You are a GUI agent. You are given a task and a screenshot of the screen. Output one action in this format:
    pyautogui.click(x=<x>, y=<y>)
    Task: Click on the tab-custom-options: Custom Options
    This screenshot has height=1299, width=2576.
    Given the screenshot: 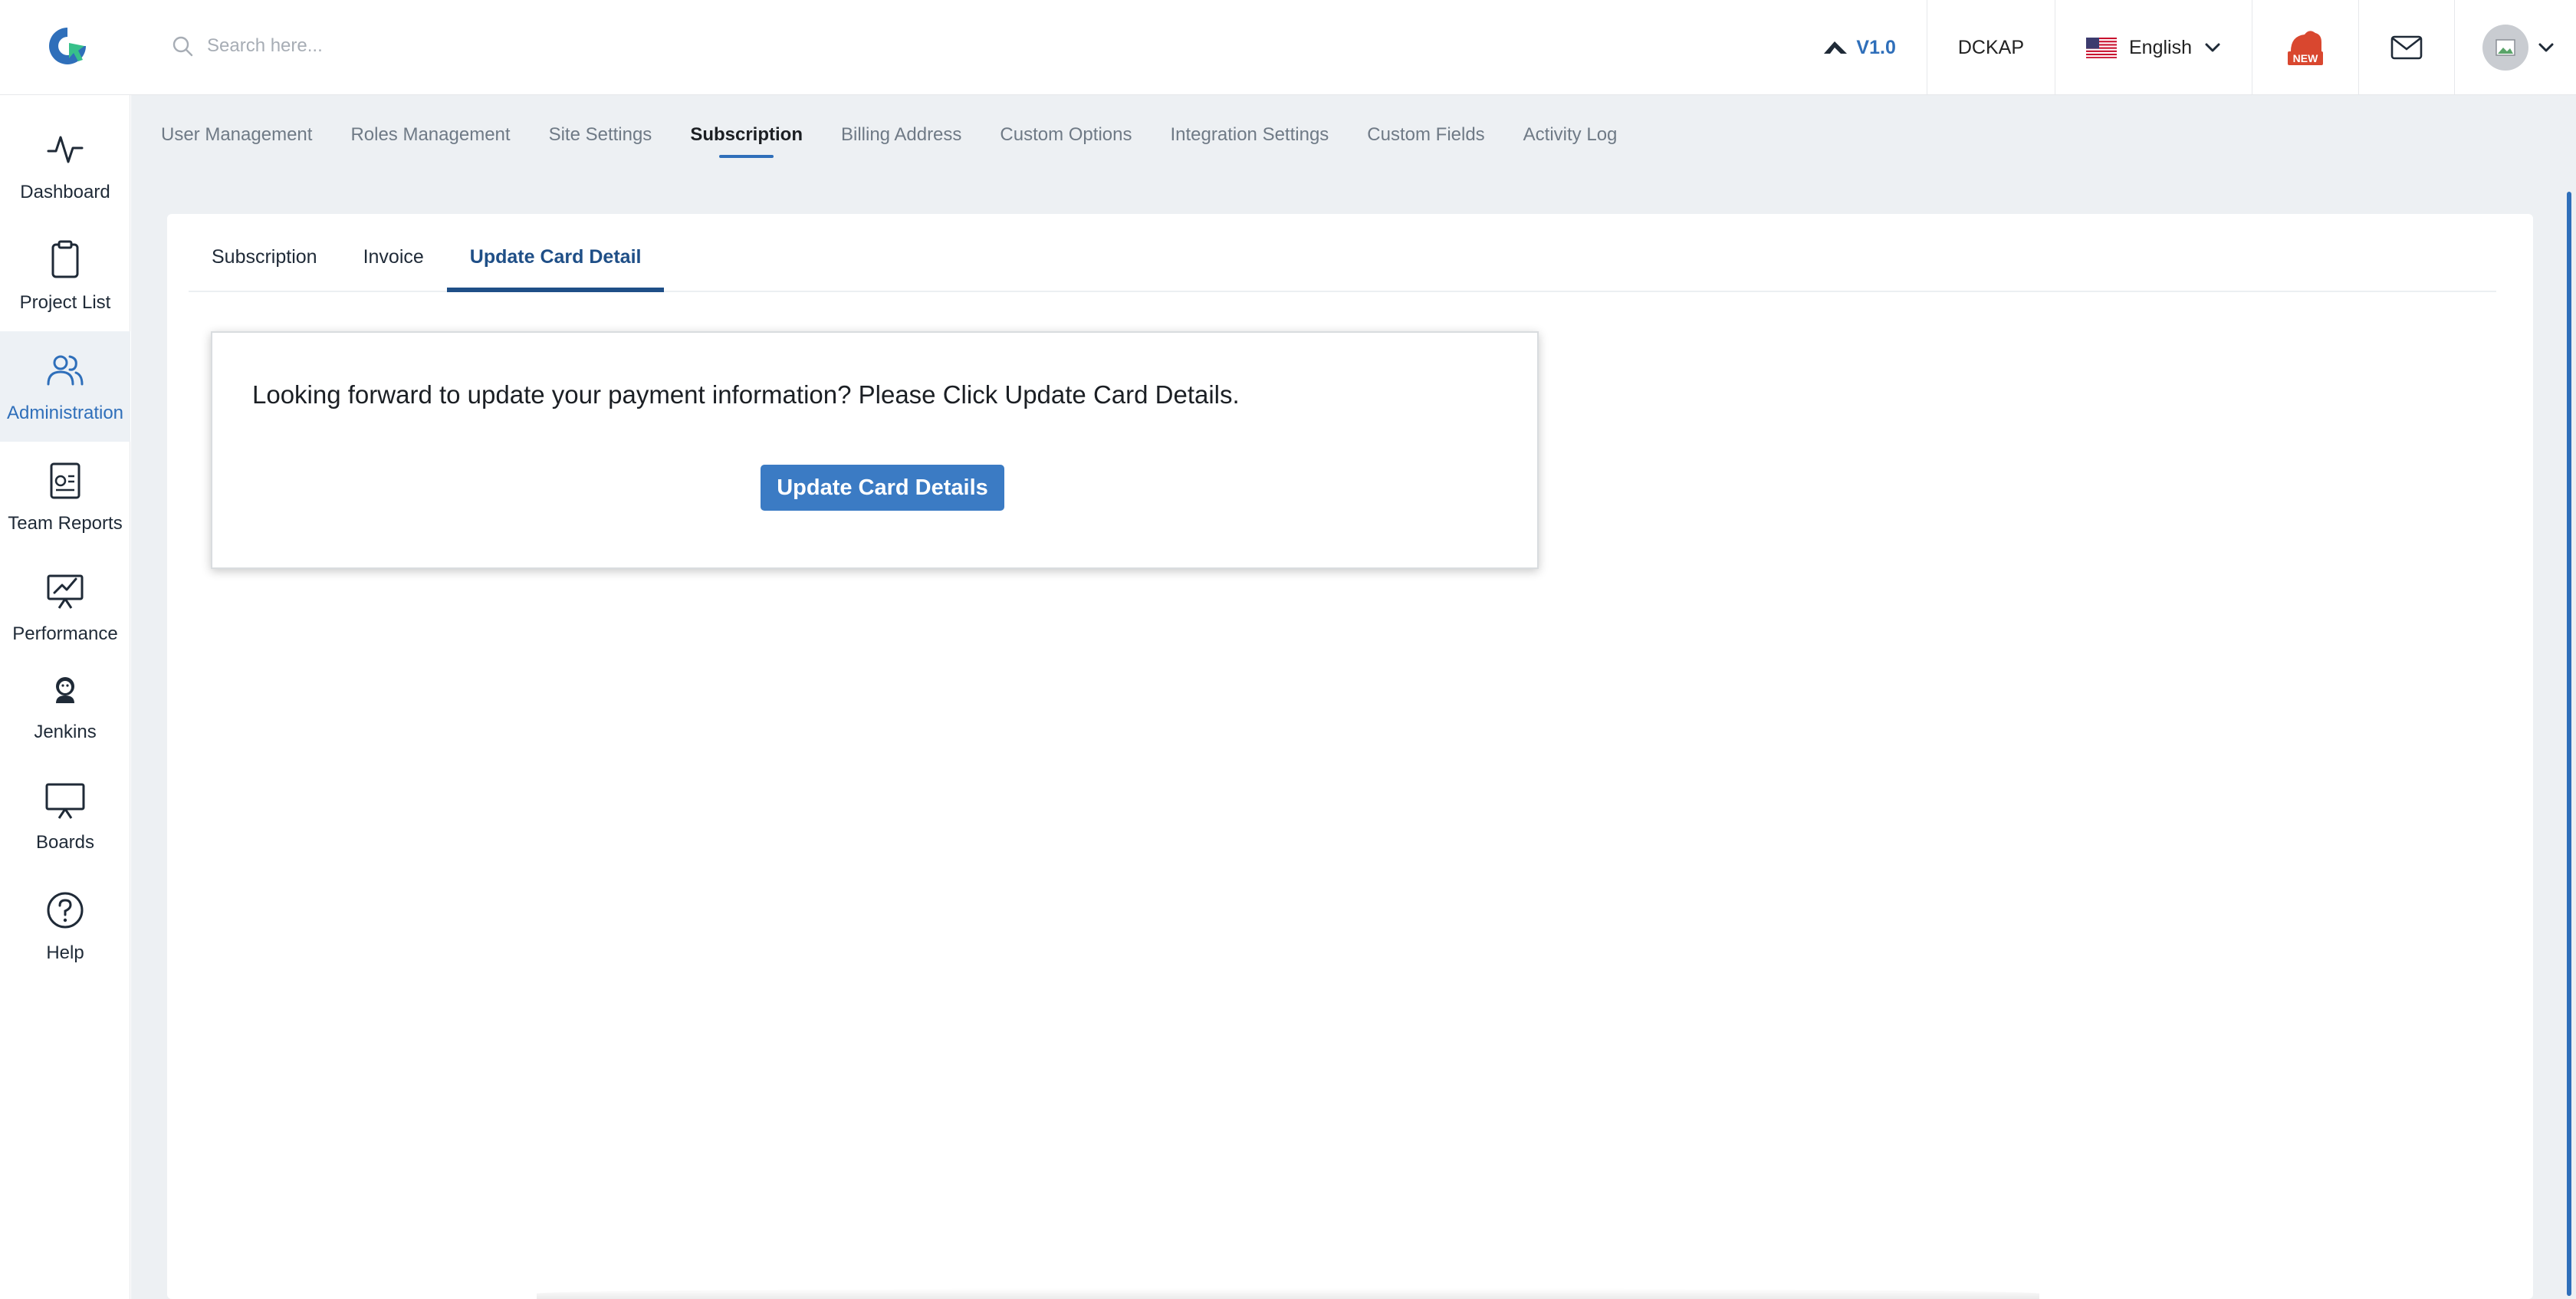 What is the action you would take?
    pyautogui.click(x=1066, y=137)
    